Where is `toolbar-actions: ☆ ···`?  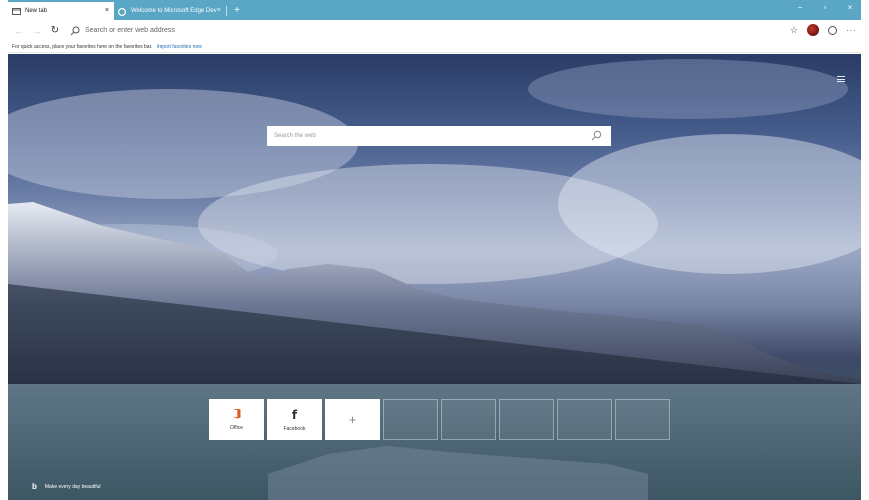 toolbar-actions: ☆ ··· is located at coordinates (823, 30).